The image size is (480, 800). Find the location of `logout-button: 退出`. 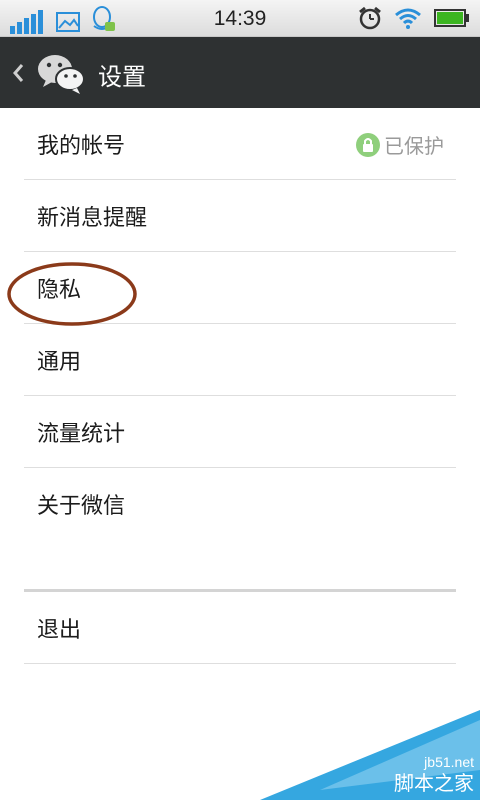

logout-button: 退出 is located at coordinates (240, 628).